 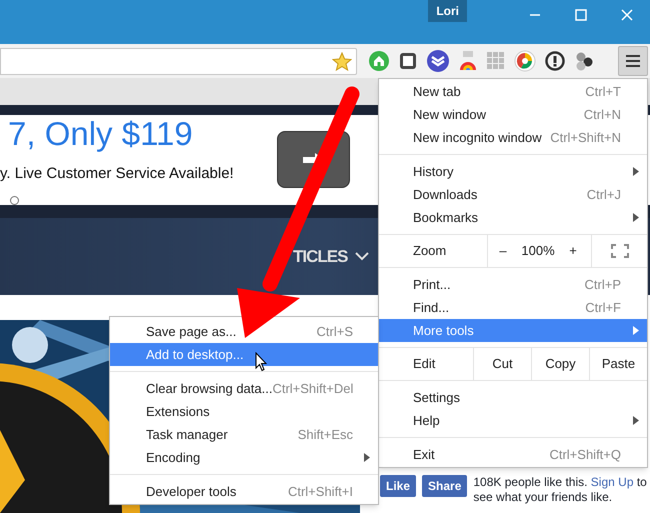 I want to click on shortcut-text: Ctrl+Shift+Q, so click(x=585, y=455).